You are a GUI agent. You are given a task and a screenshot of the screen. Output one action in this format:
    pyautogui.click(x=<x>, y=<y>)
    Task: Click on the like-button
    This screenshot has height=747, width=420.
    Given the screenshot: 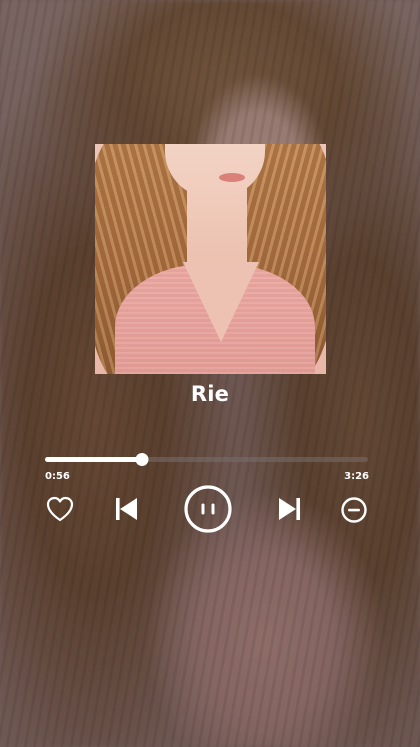 What is the action you would take?
    pyautogui.click(x=60, y=509)
    